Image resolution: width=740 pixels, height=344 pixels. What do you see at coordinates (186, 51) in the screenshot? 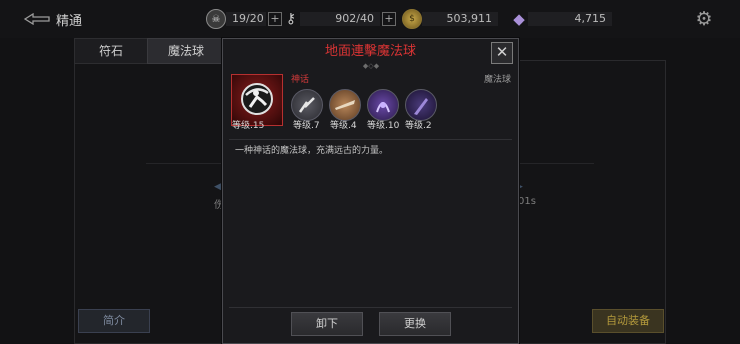
I see `tab-magic-orb: 魔法球` at bounding box center [186, 51].